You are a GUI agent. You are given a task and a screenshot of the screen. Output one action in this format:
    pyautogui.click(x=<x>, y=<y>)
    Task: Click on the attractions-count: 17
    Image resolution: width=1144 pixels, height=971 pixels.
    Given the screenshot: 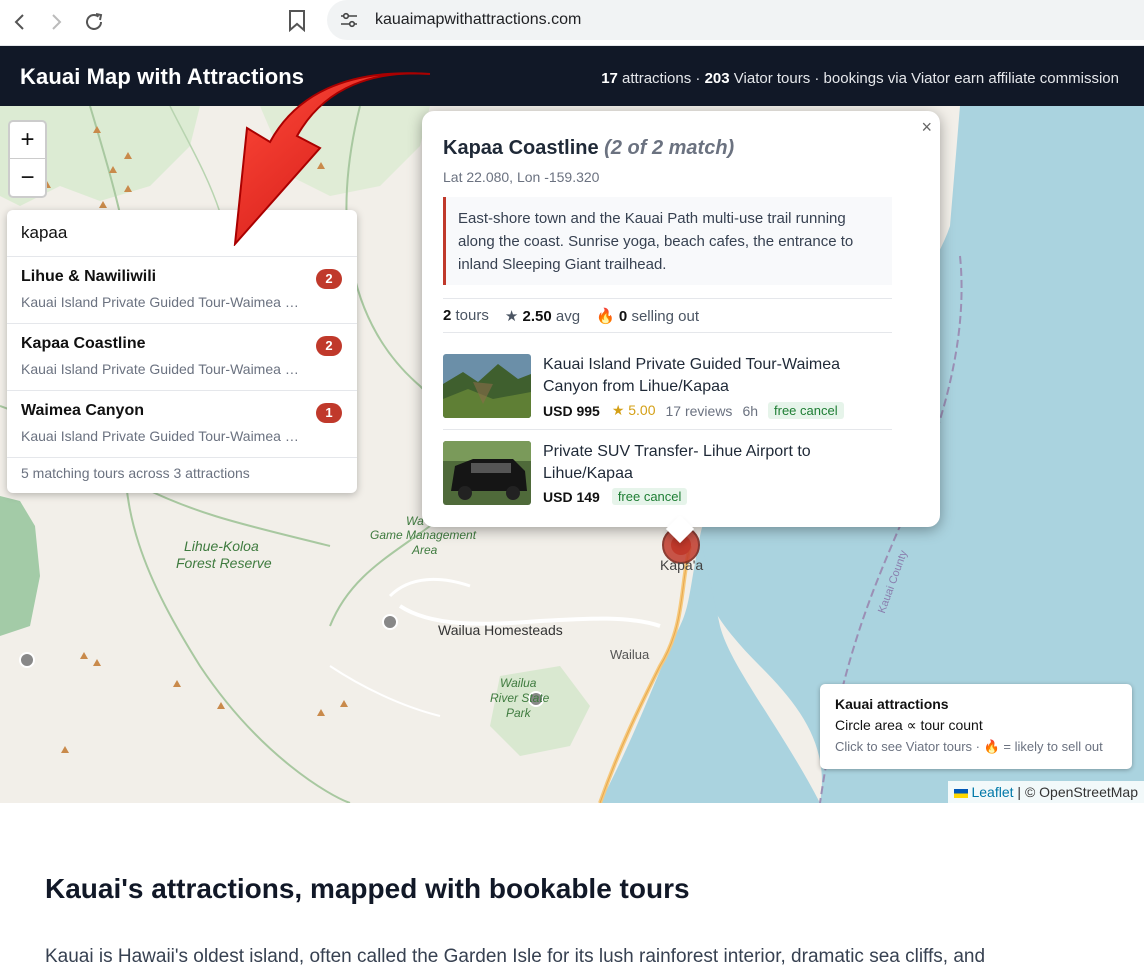 What is the action you would take?
    pyautogui.click(x=609, y=78)
    